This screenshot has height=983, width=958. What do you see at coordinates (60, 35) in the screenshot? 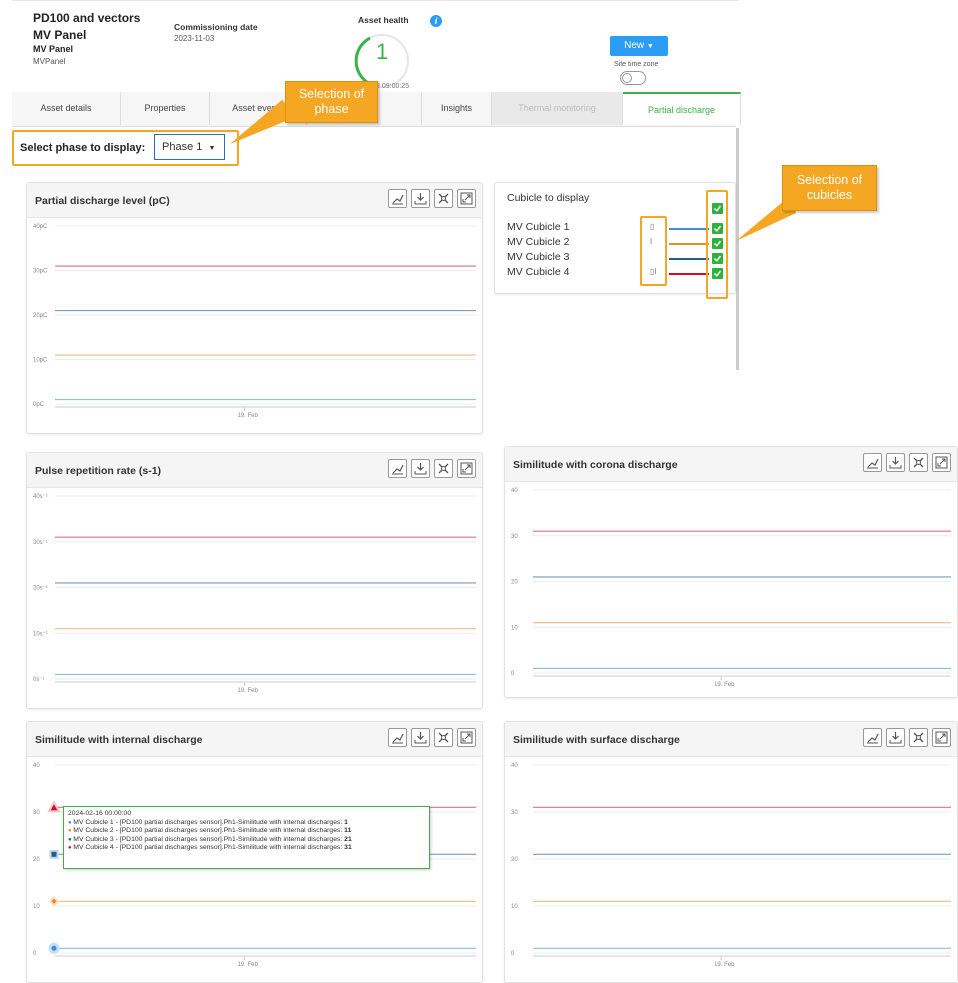
I see `panel-title: MV Panel` at bounding box center [60, 35].